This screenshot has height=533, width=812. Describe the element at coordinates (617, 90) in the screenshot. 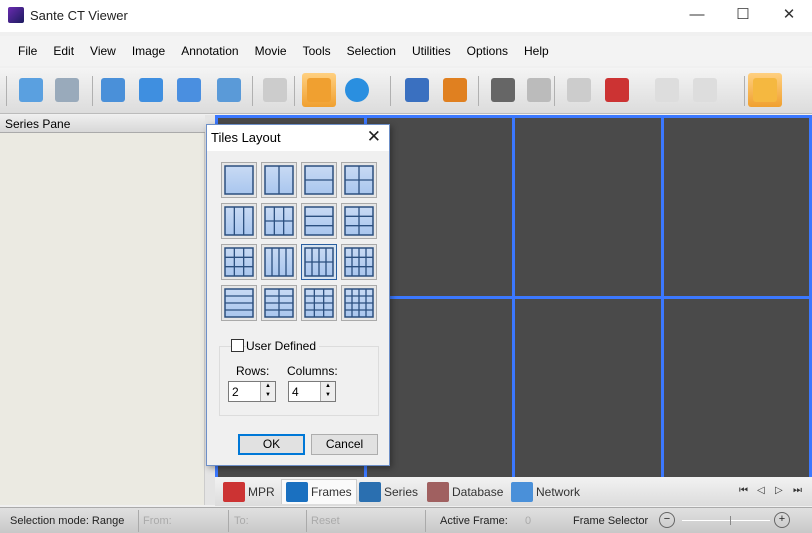

I see `color-palette-icon-button` at that location.